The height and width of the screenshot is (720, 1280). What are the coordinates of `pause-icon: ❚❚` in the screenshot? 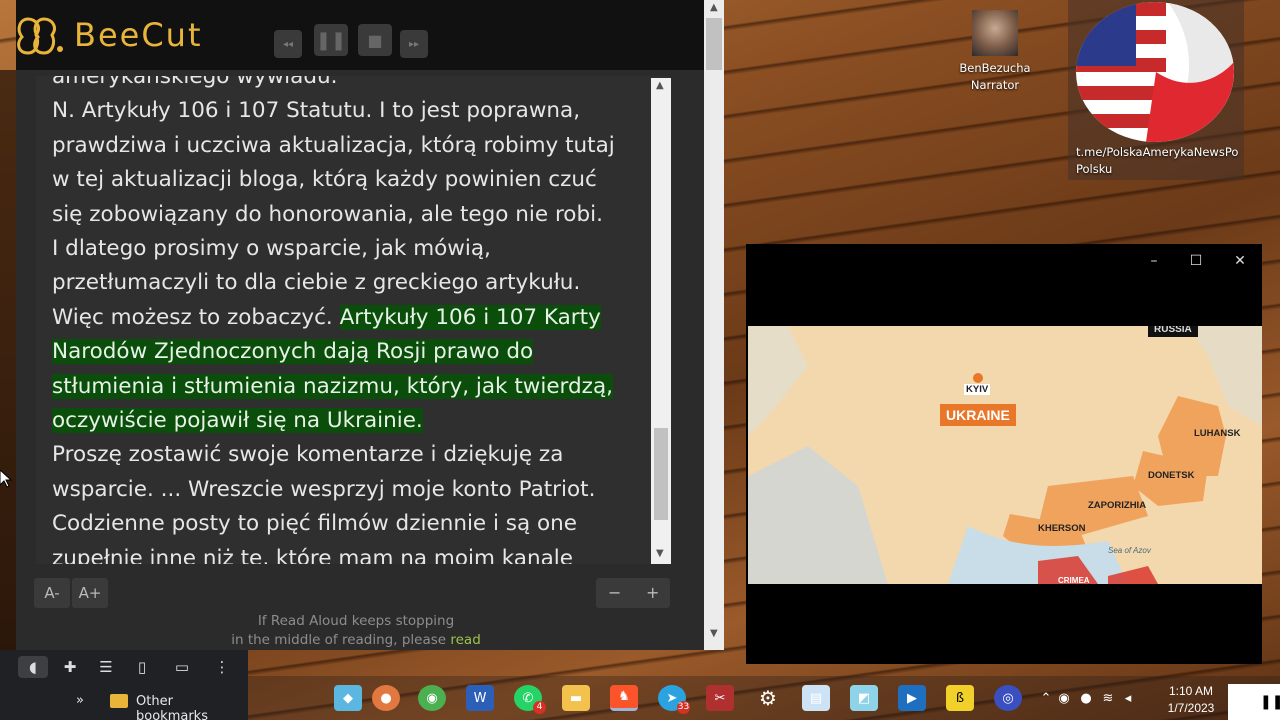 It's located at (1270, 702).